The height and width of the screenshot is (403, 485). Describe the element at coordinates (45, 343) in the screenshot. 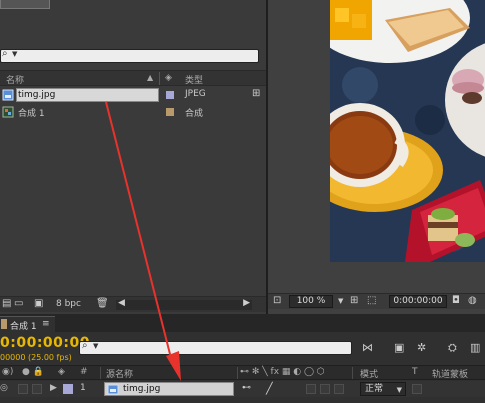

I see `timeline-current-time: 0:00:00:00` at that location.